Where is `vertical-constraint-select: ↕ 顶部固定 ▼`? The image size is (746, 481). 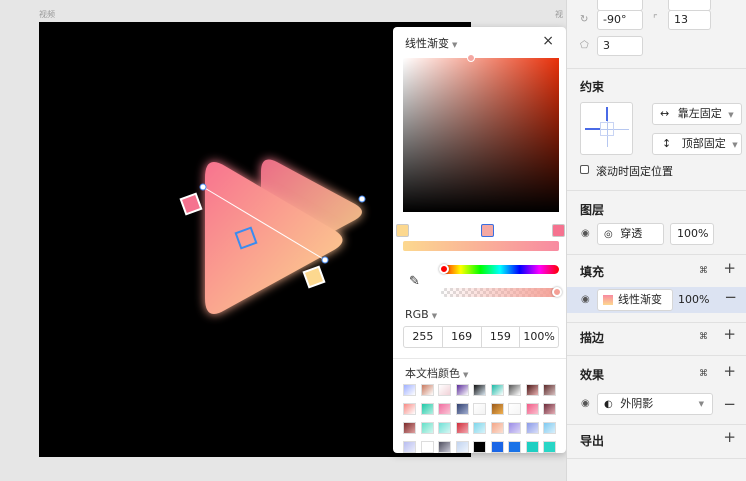 vertical-constraint-select: ↕ 顶部固定 ▼ is located at coordinates (697, 144).